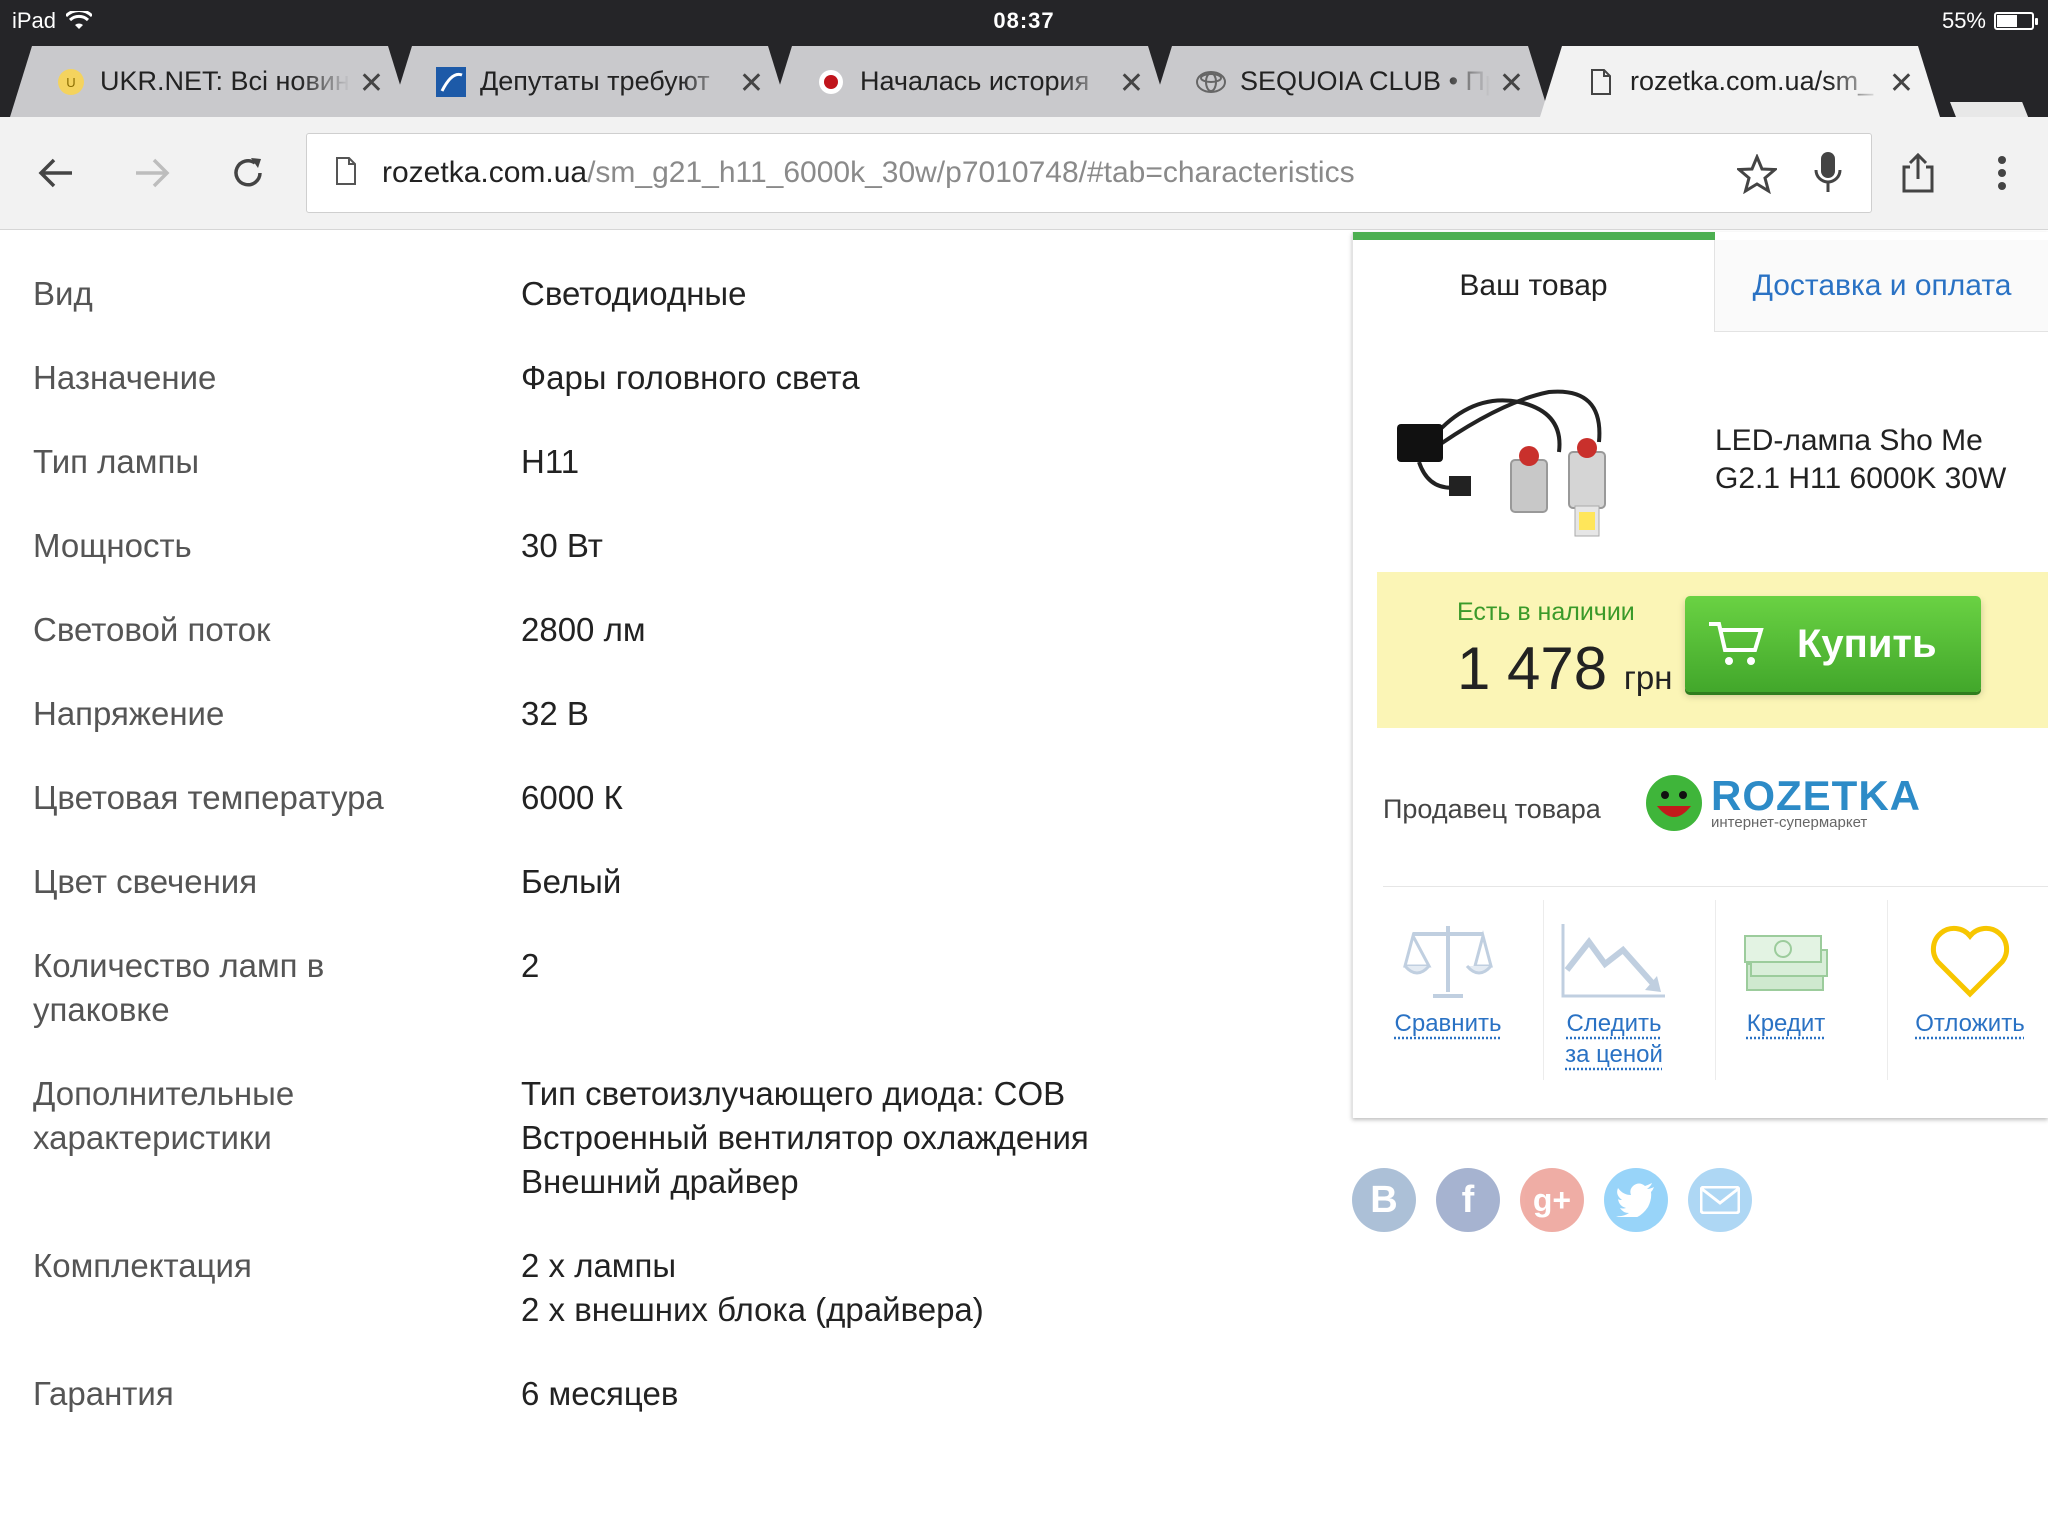  What do you see at coordinates (550, 461) in the screenshot?
I see `spec-value: H11` at bounding box center [550, 461].